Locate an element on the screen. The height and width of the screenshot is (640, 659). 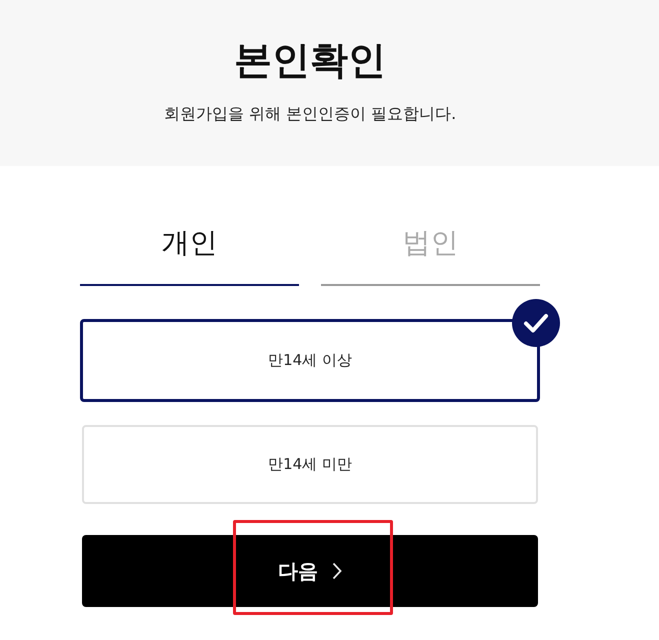
check-icon is located at coordinates (536, 323).